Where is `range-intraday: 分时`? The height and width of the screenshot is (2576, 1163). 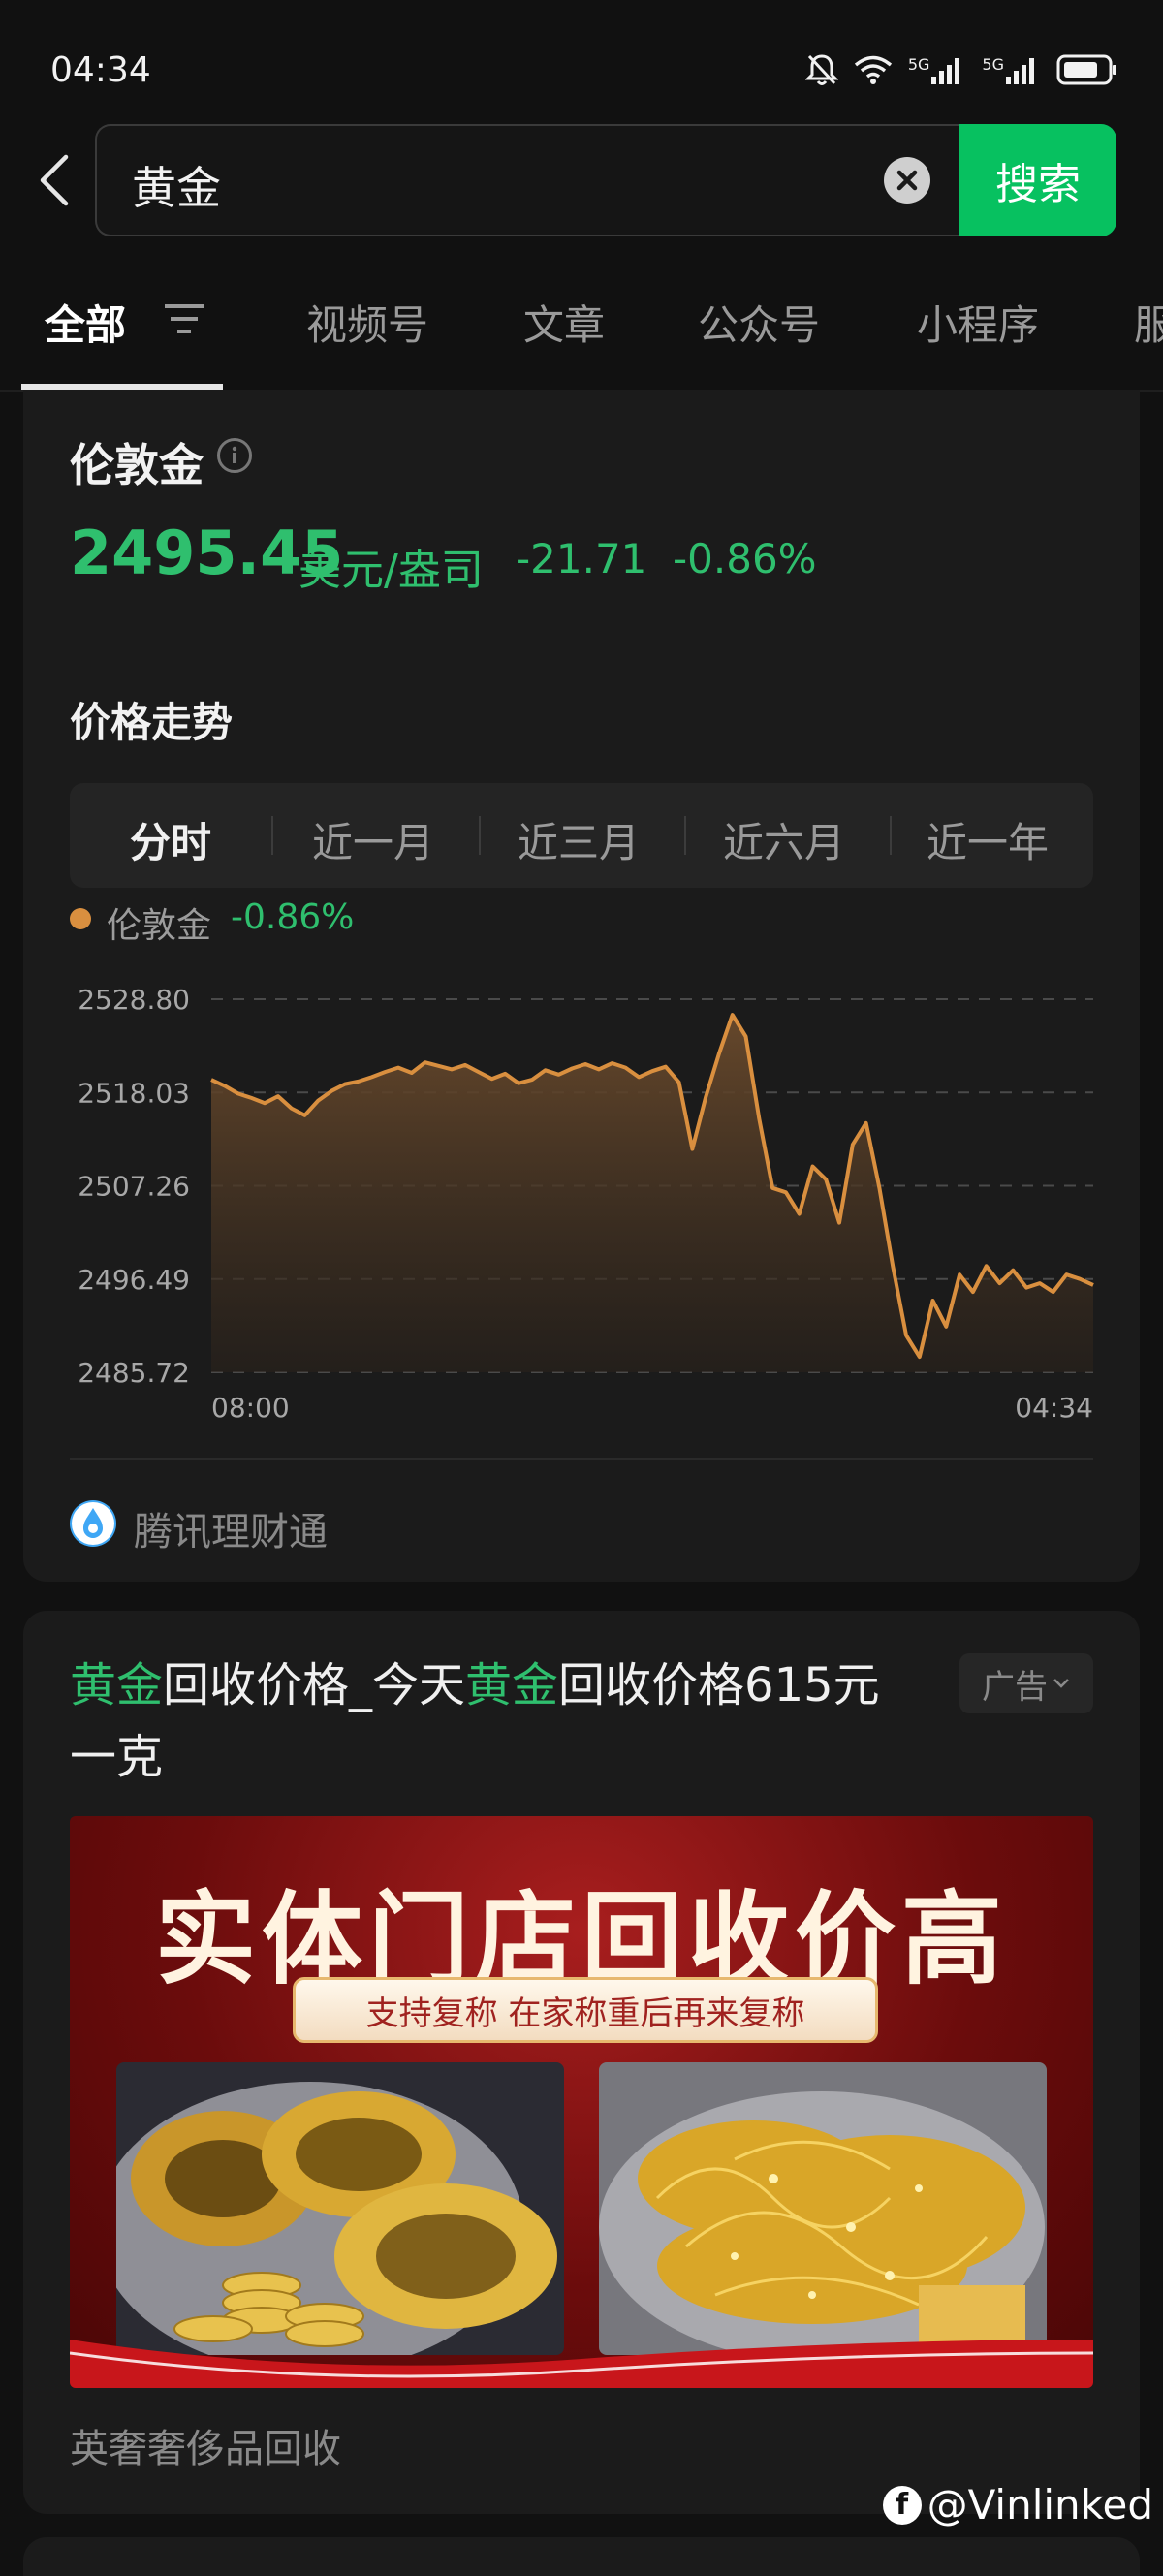 range-intraday: 分时 is located at coordinates (170, 839).